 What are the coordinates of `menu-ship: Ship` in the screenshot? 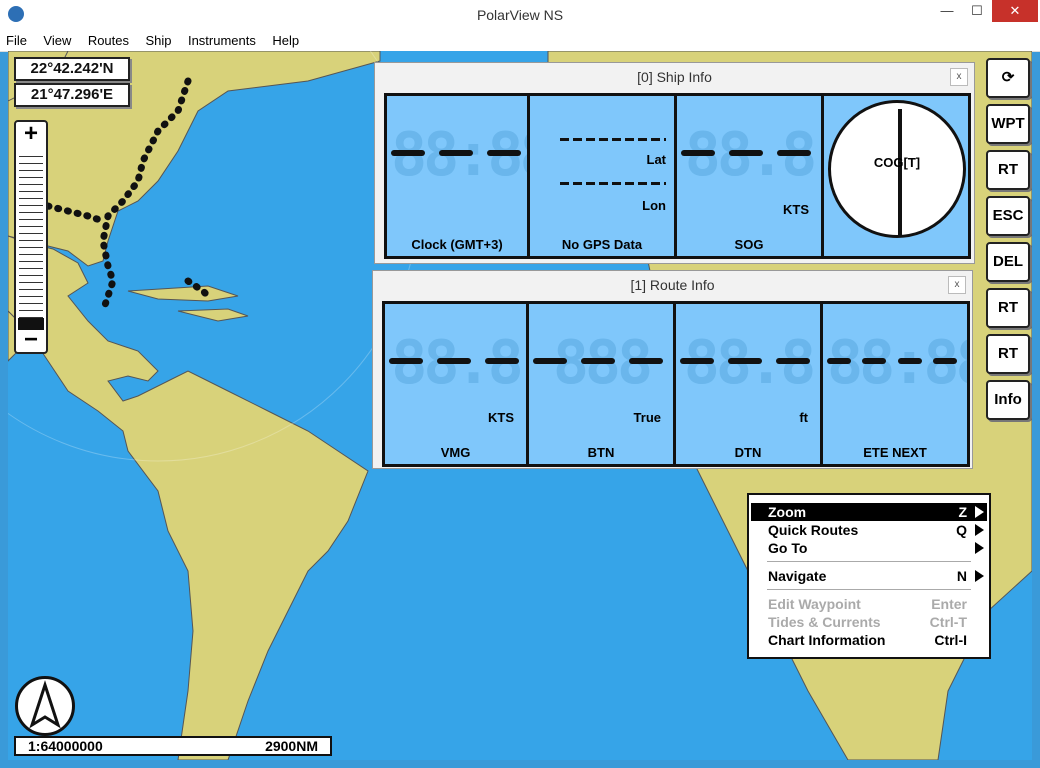 It's located at (158, 40).